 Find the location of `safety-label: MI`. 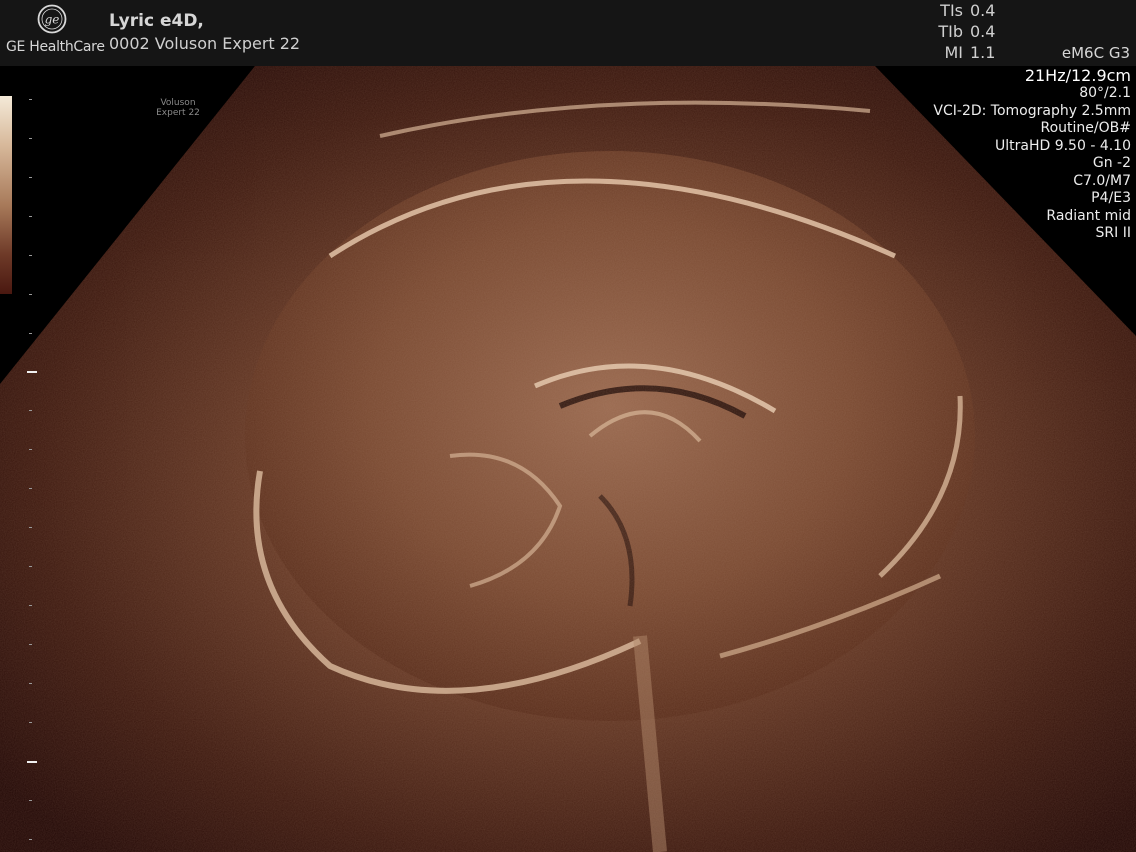

safety-label: MI is located at coordinates (953, 52).